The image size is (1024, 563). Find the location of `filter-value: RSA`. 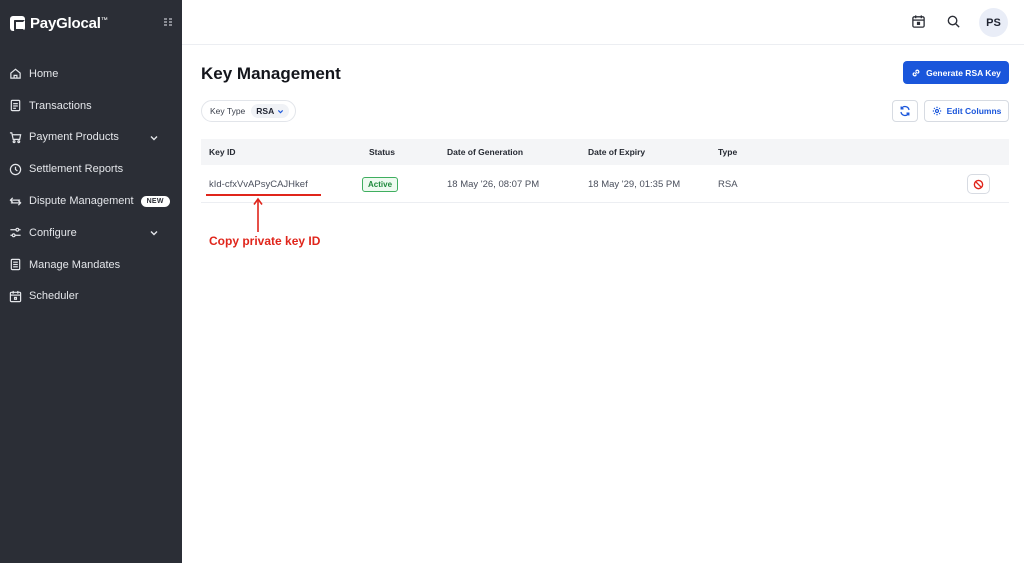

filter-value: RSA is located at coordinates (265, 111).